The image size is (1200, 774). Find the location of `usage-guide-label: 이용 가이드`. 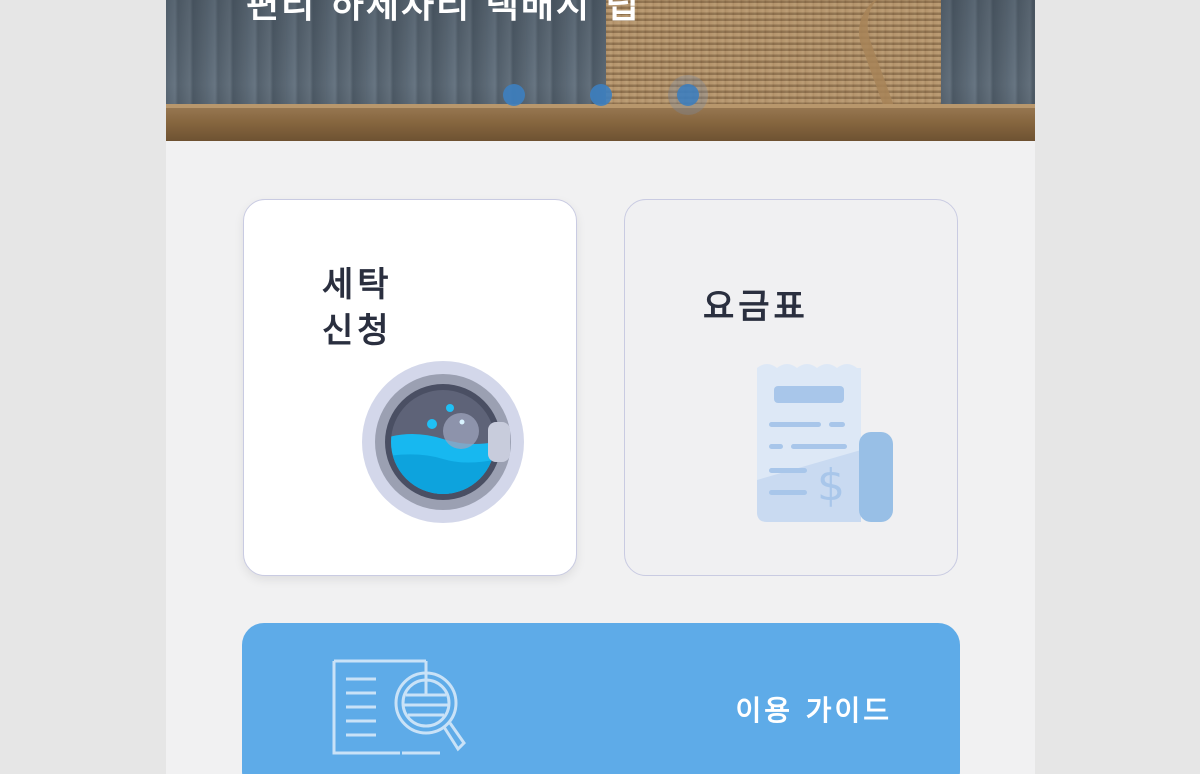

usage-guide-label: 이용 가이드 is located at coordinates (813, 710).